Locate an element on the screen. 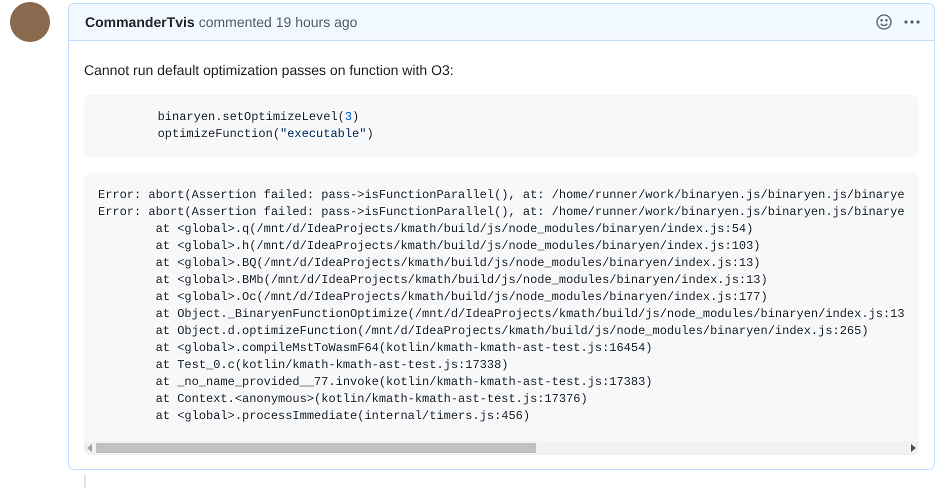 The width and height of the screenshot is (936, 488). scroll-right-icon is located at coordinates (913, 448).